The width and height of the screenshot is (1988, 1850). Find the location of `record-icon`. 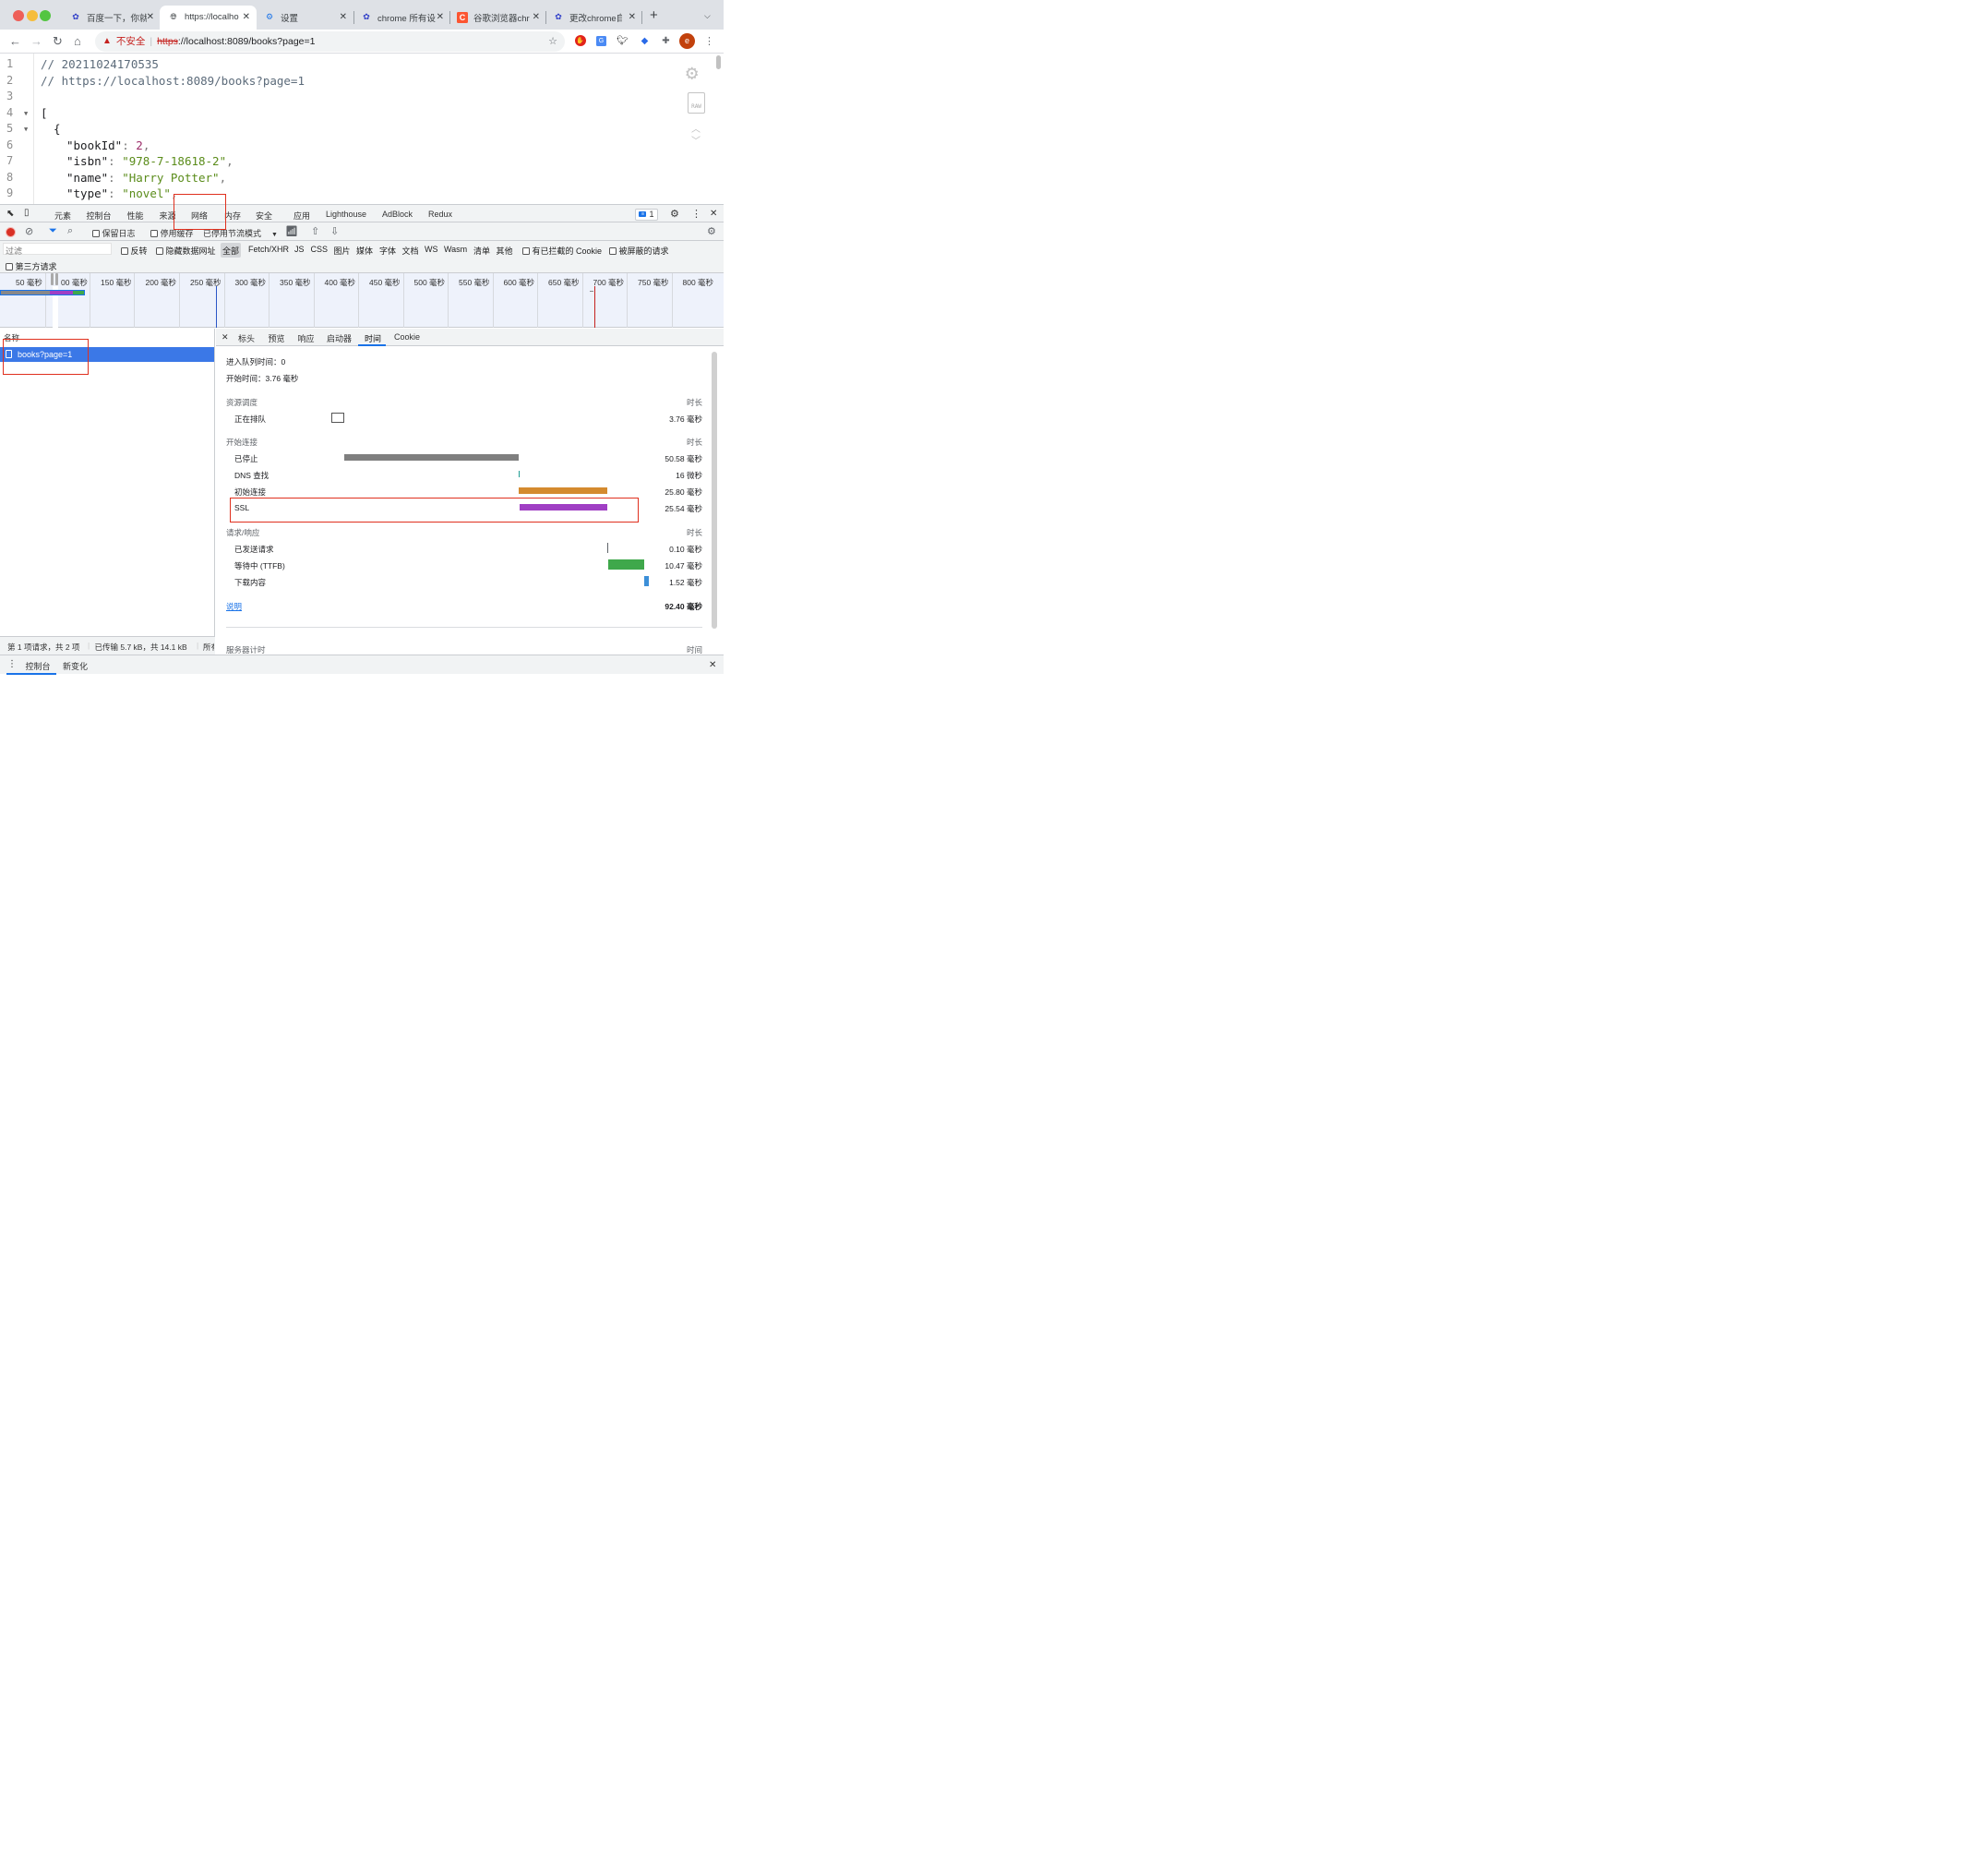

record-icon is located at coordinates (11, 231).